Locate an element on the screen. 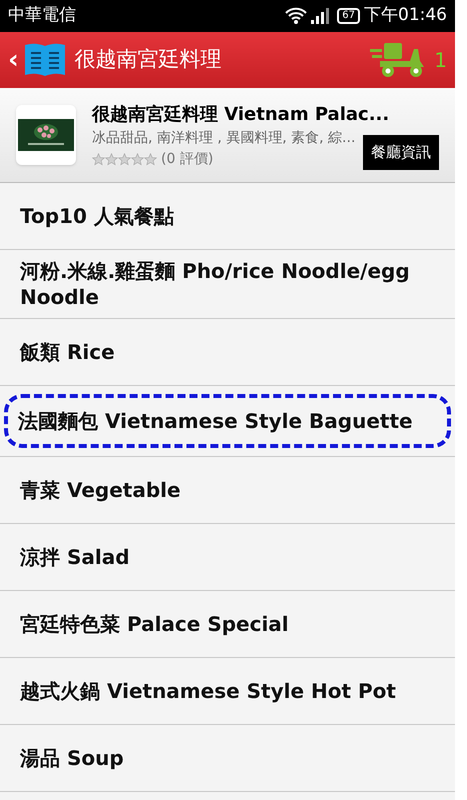 This screenshot has width=467, height=800. back-button: ‹ is located at coordinates (13, 60).